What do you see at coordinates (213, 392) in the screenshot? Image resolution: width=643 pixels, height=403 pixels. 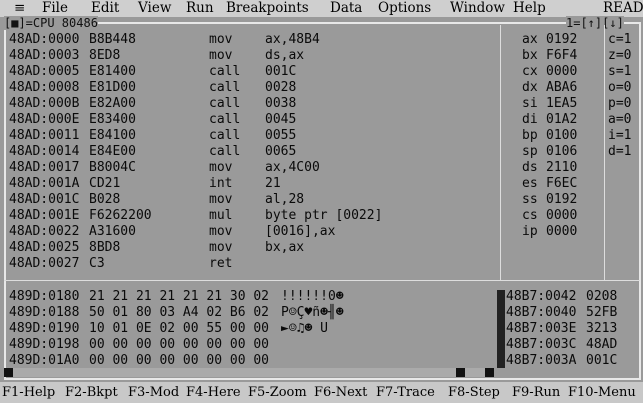 I see `f4-here-key: F4-Here` at bounding box center [213, 392].